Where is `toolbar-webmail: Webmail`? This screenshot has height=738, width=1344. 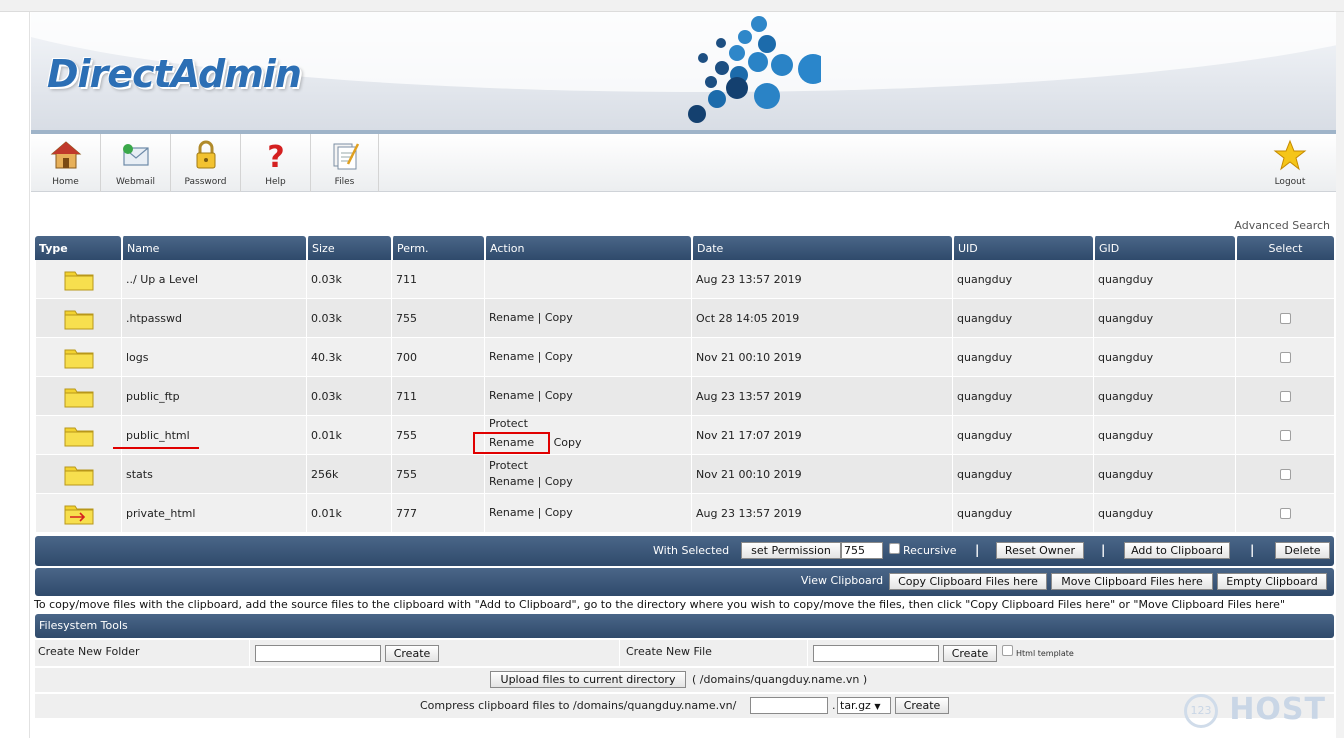 toolbar-webmail: Webmail is located at coordinates (136, 163).